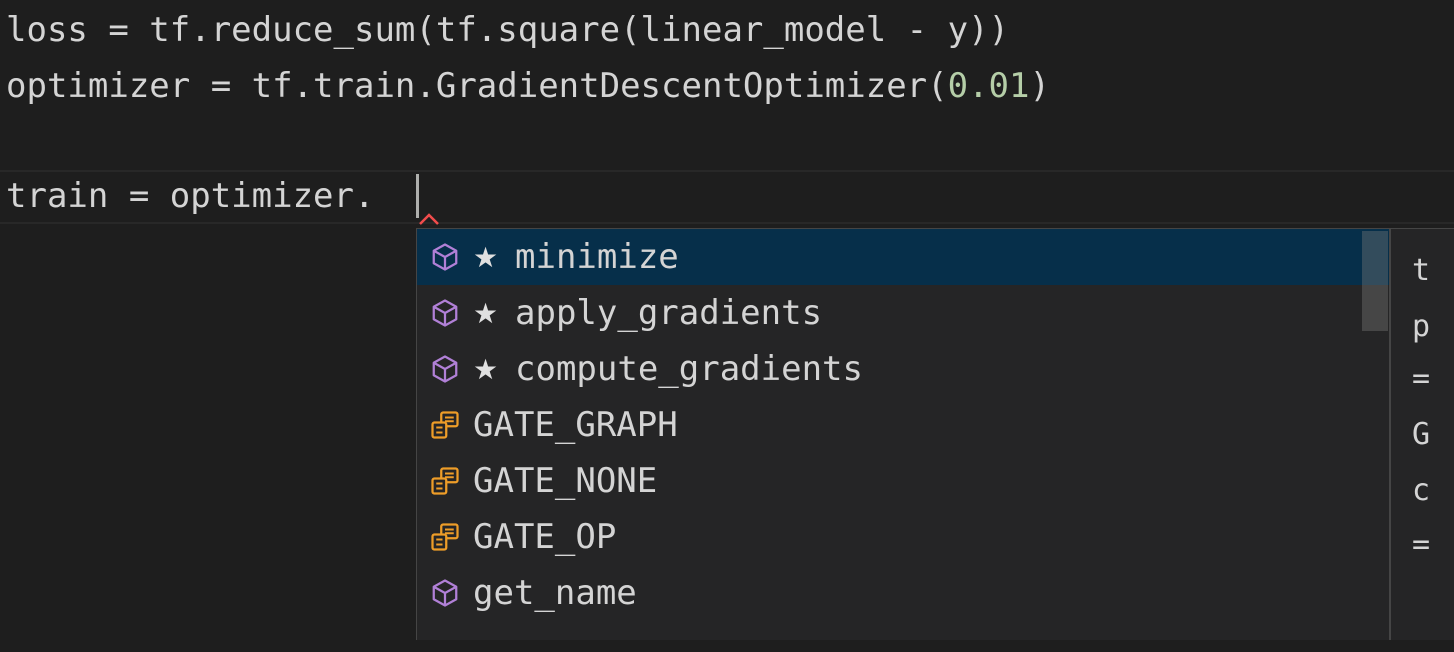 The height and width of the screenshot is (652, 1454). I want to click on suggestion-label: GATE_OP, so click(545, 537).